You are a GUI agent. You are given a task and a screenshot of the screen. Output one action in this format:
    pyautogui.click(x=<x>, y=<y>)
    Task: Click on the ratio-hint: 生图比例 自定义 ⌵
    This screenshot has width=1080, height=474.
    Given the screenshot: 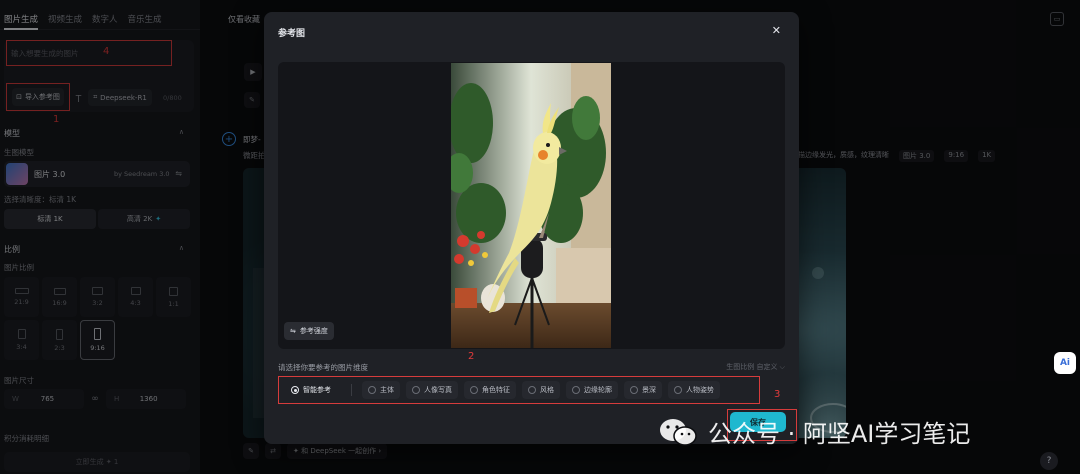 What is the action you would take?
    pyautogui.click(x=755, y=367)
    